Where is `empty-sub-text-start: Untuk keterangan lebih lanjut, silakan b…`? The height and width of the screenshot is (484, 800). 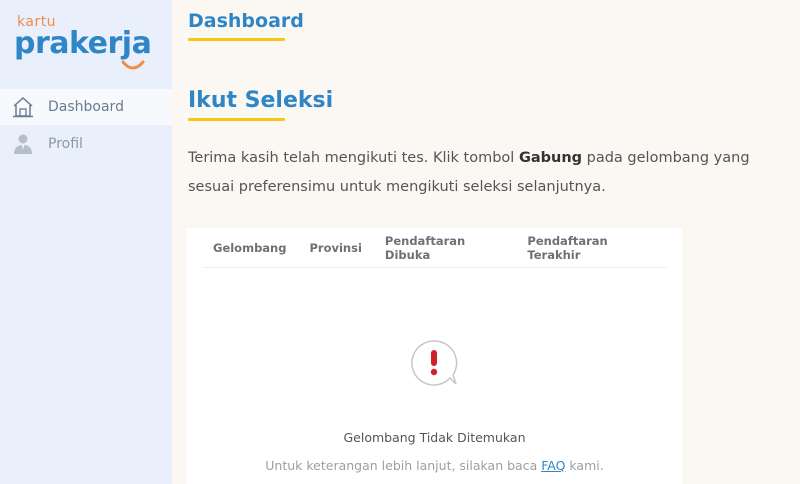
empty-sub-text-start: Untuk keterangan lebih lanjut, silakan b… is located at coordinates (403, 465).